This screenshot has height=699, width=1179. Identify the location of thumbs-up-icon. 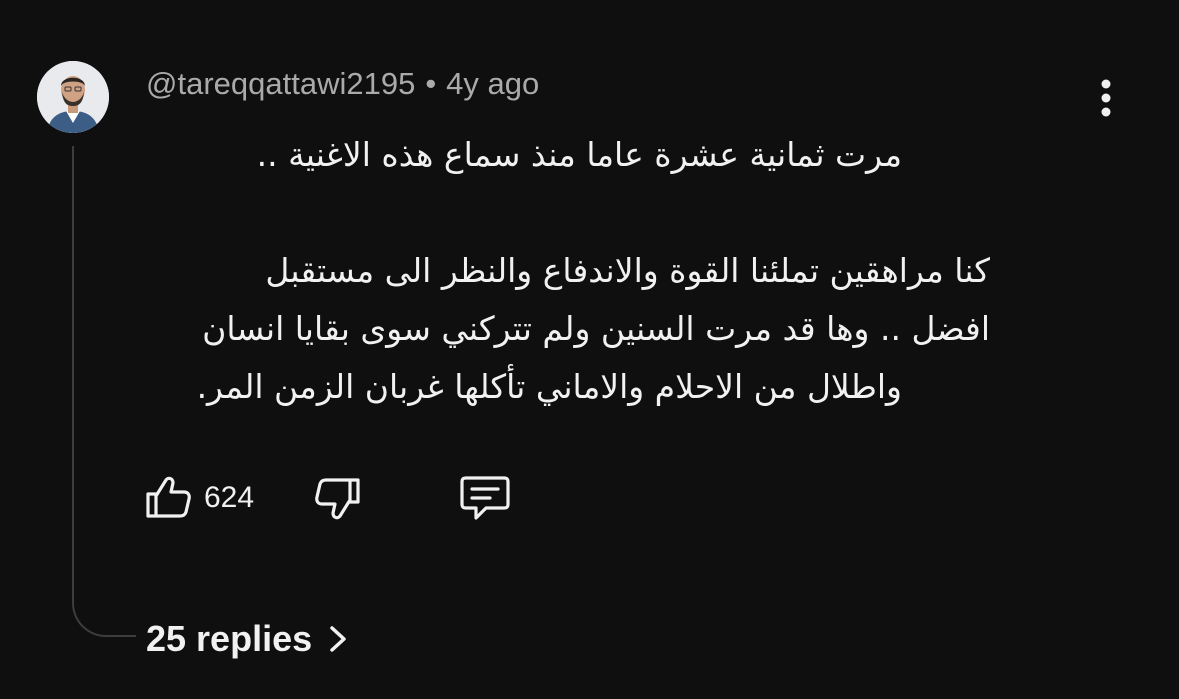
(168, 497).